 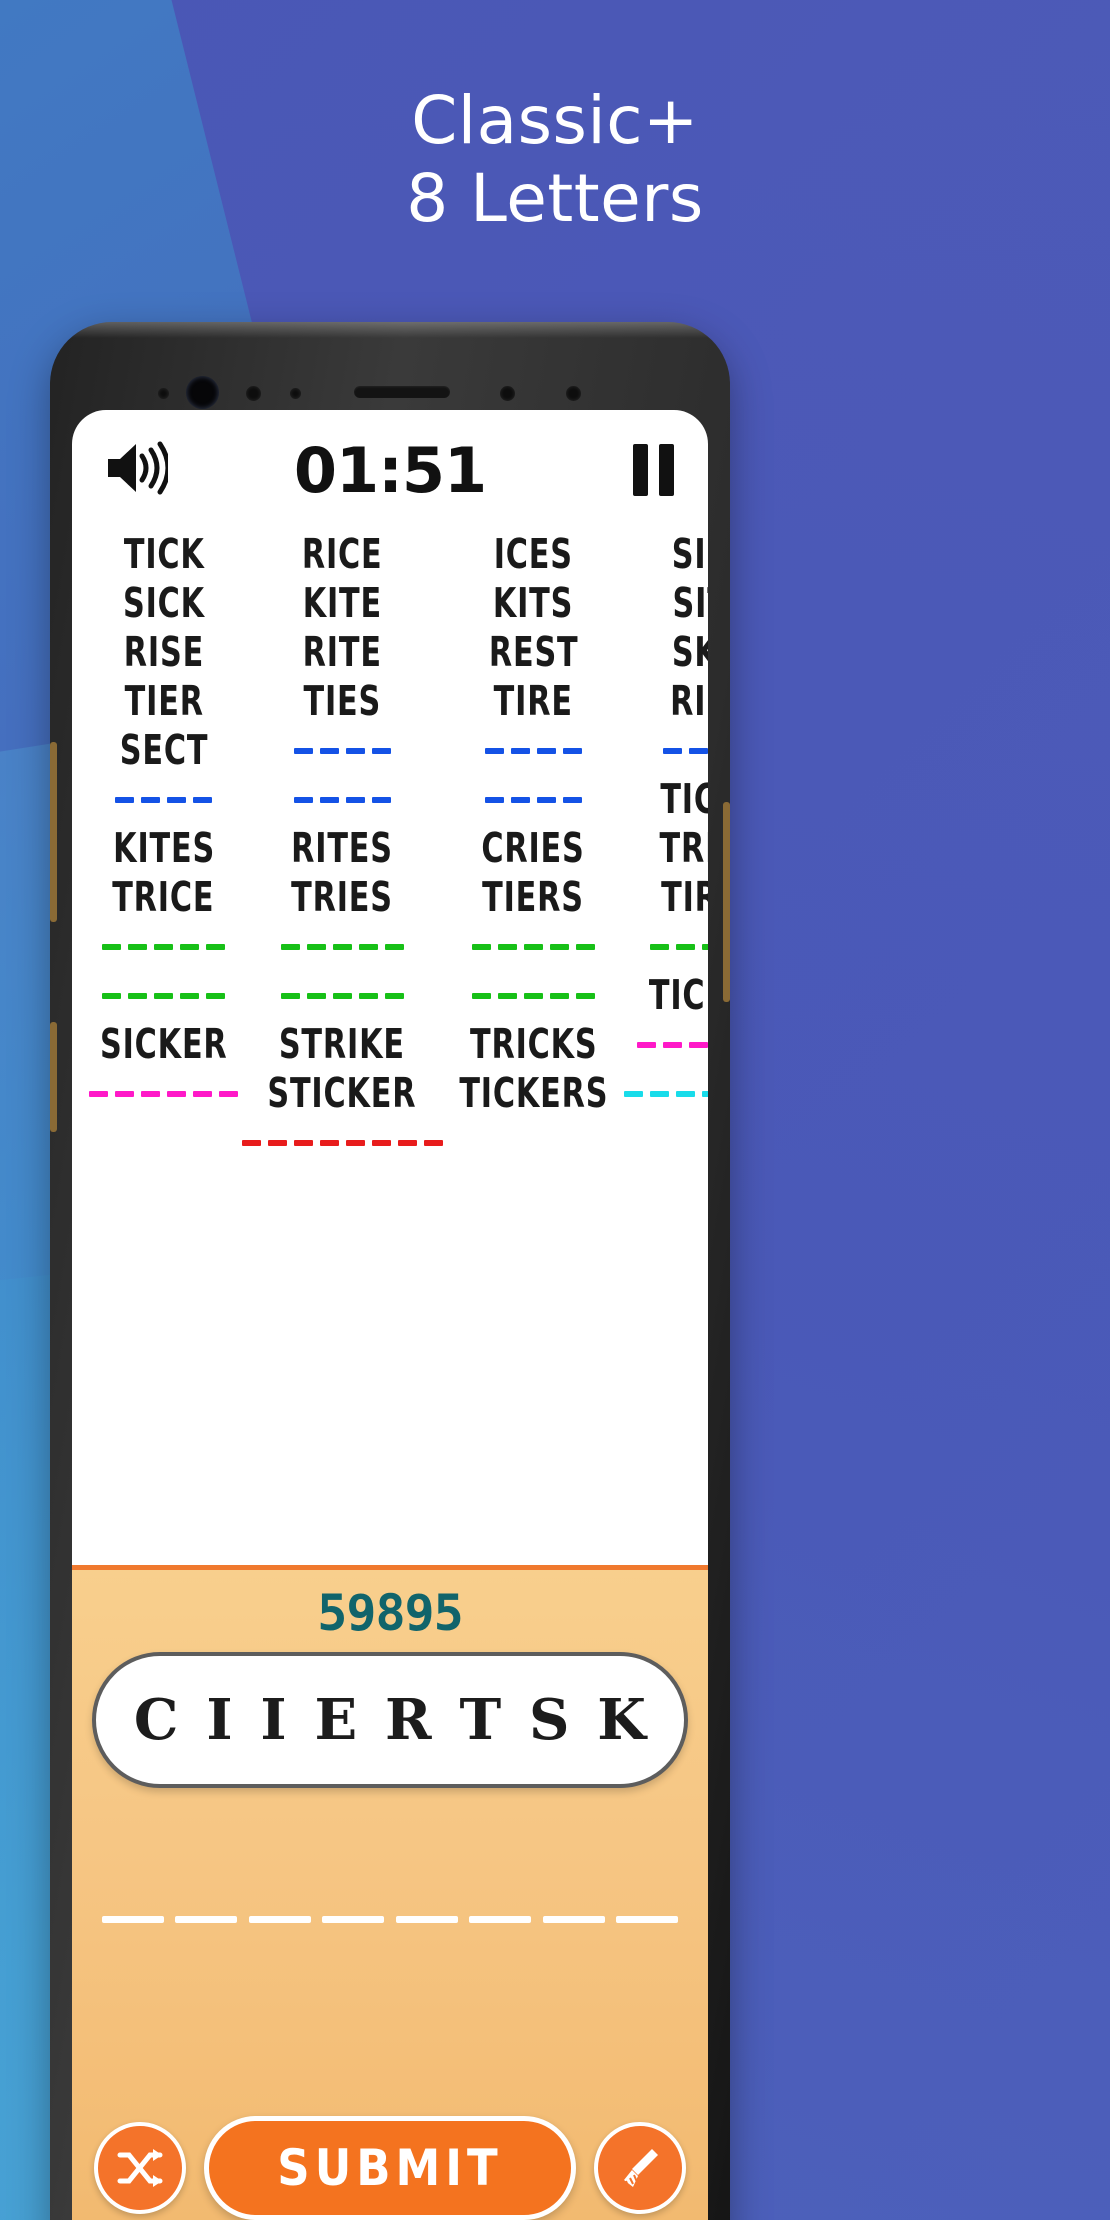 What do you see at coordinates (689, 652) in the screenshot?
I see `found-word: SKIT` at bounding box center [689, 652].